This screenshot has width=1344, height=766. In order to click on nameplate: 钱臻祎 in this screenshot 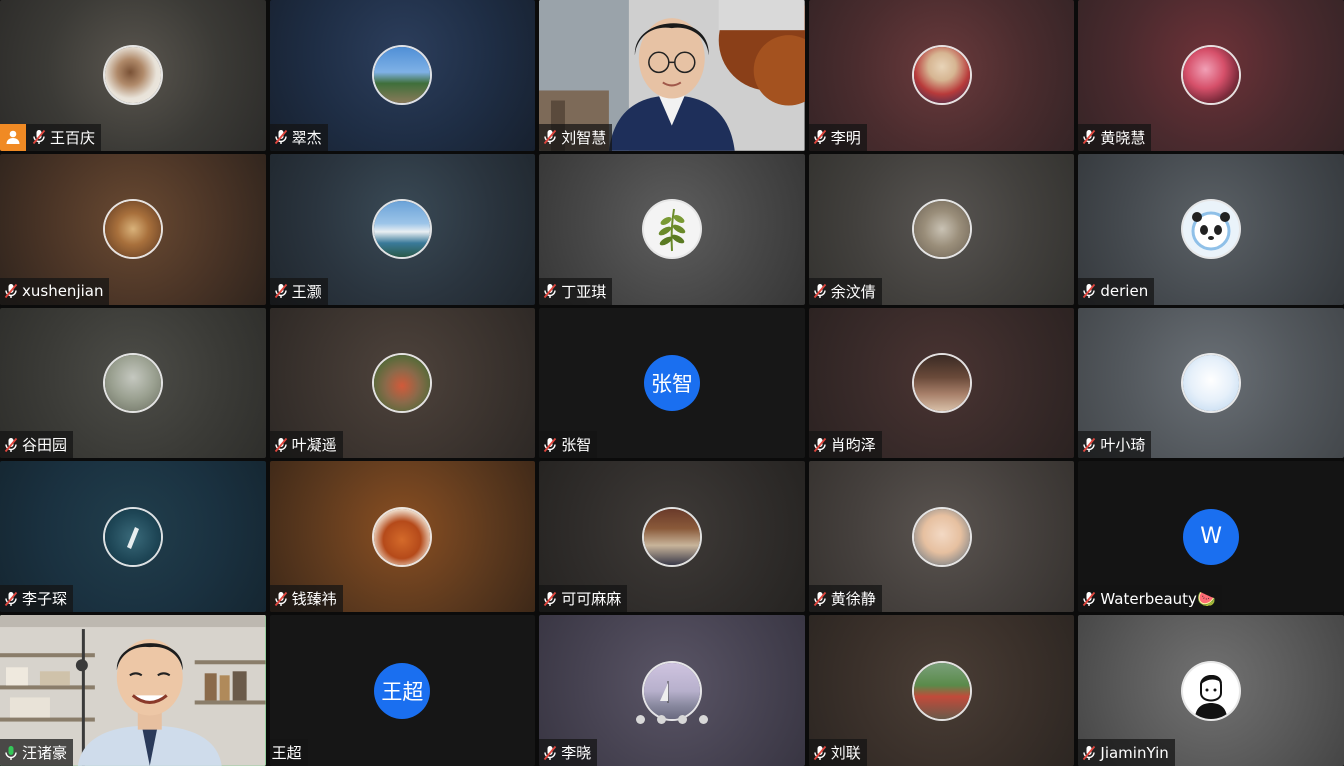, I will do `click(306, 599)`.